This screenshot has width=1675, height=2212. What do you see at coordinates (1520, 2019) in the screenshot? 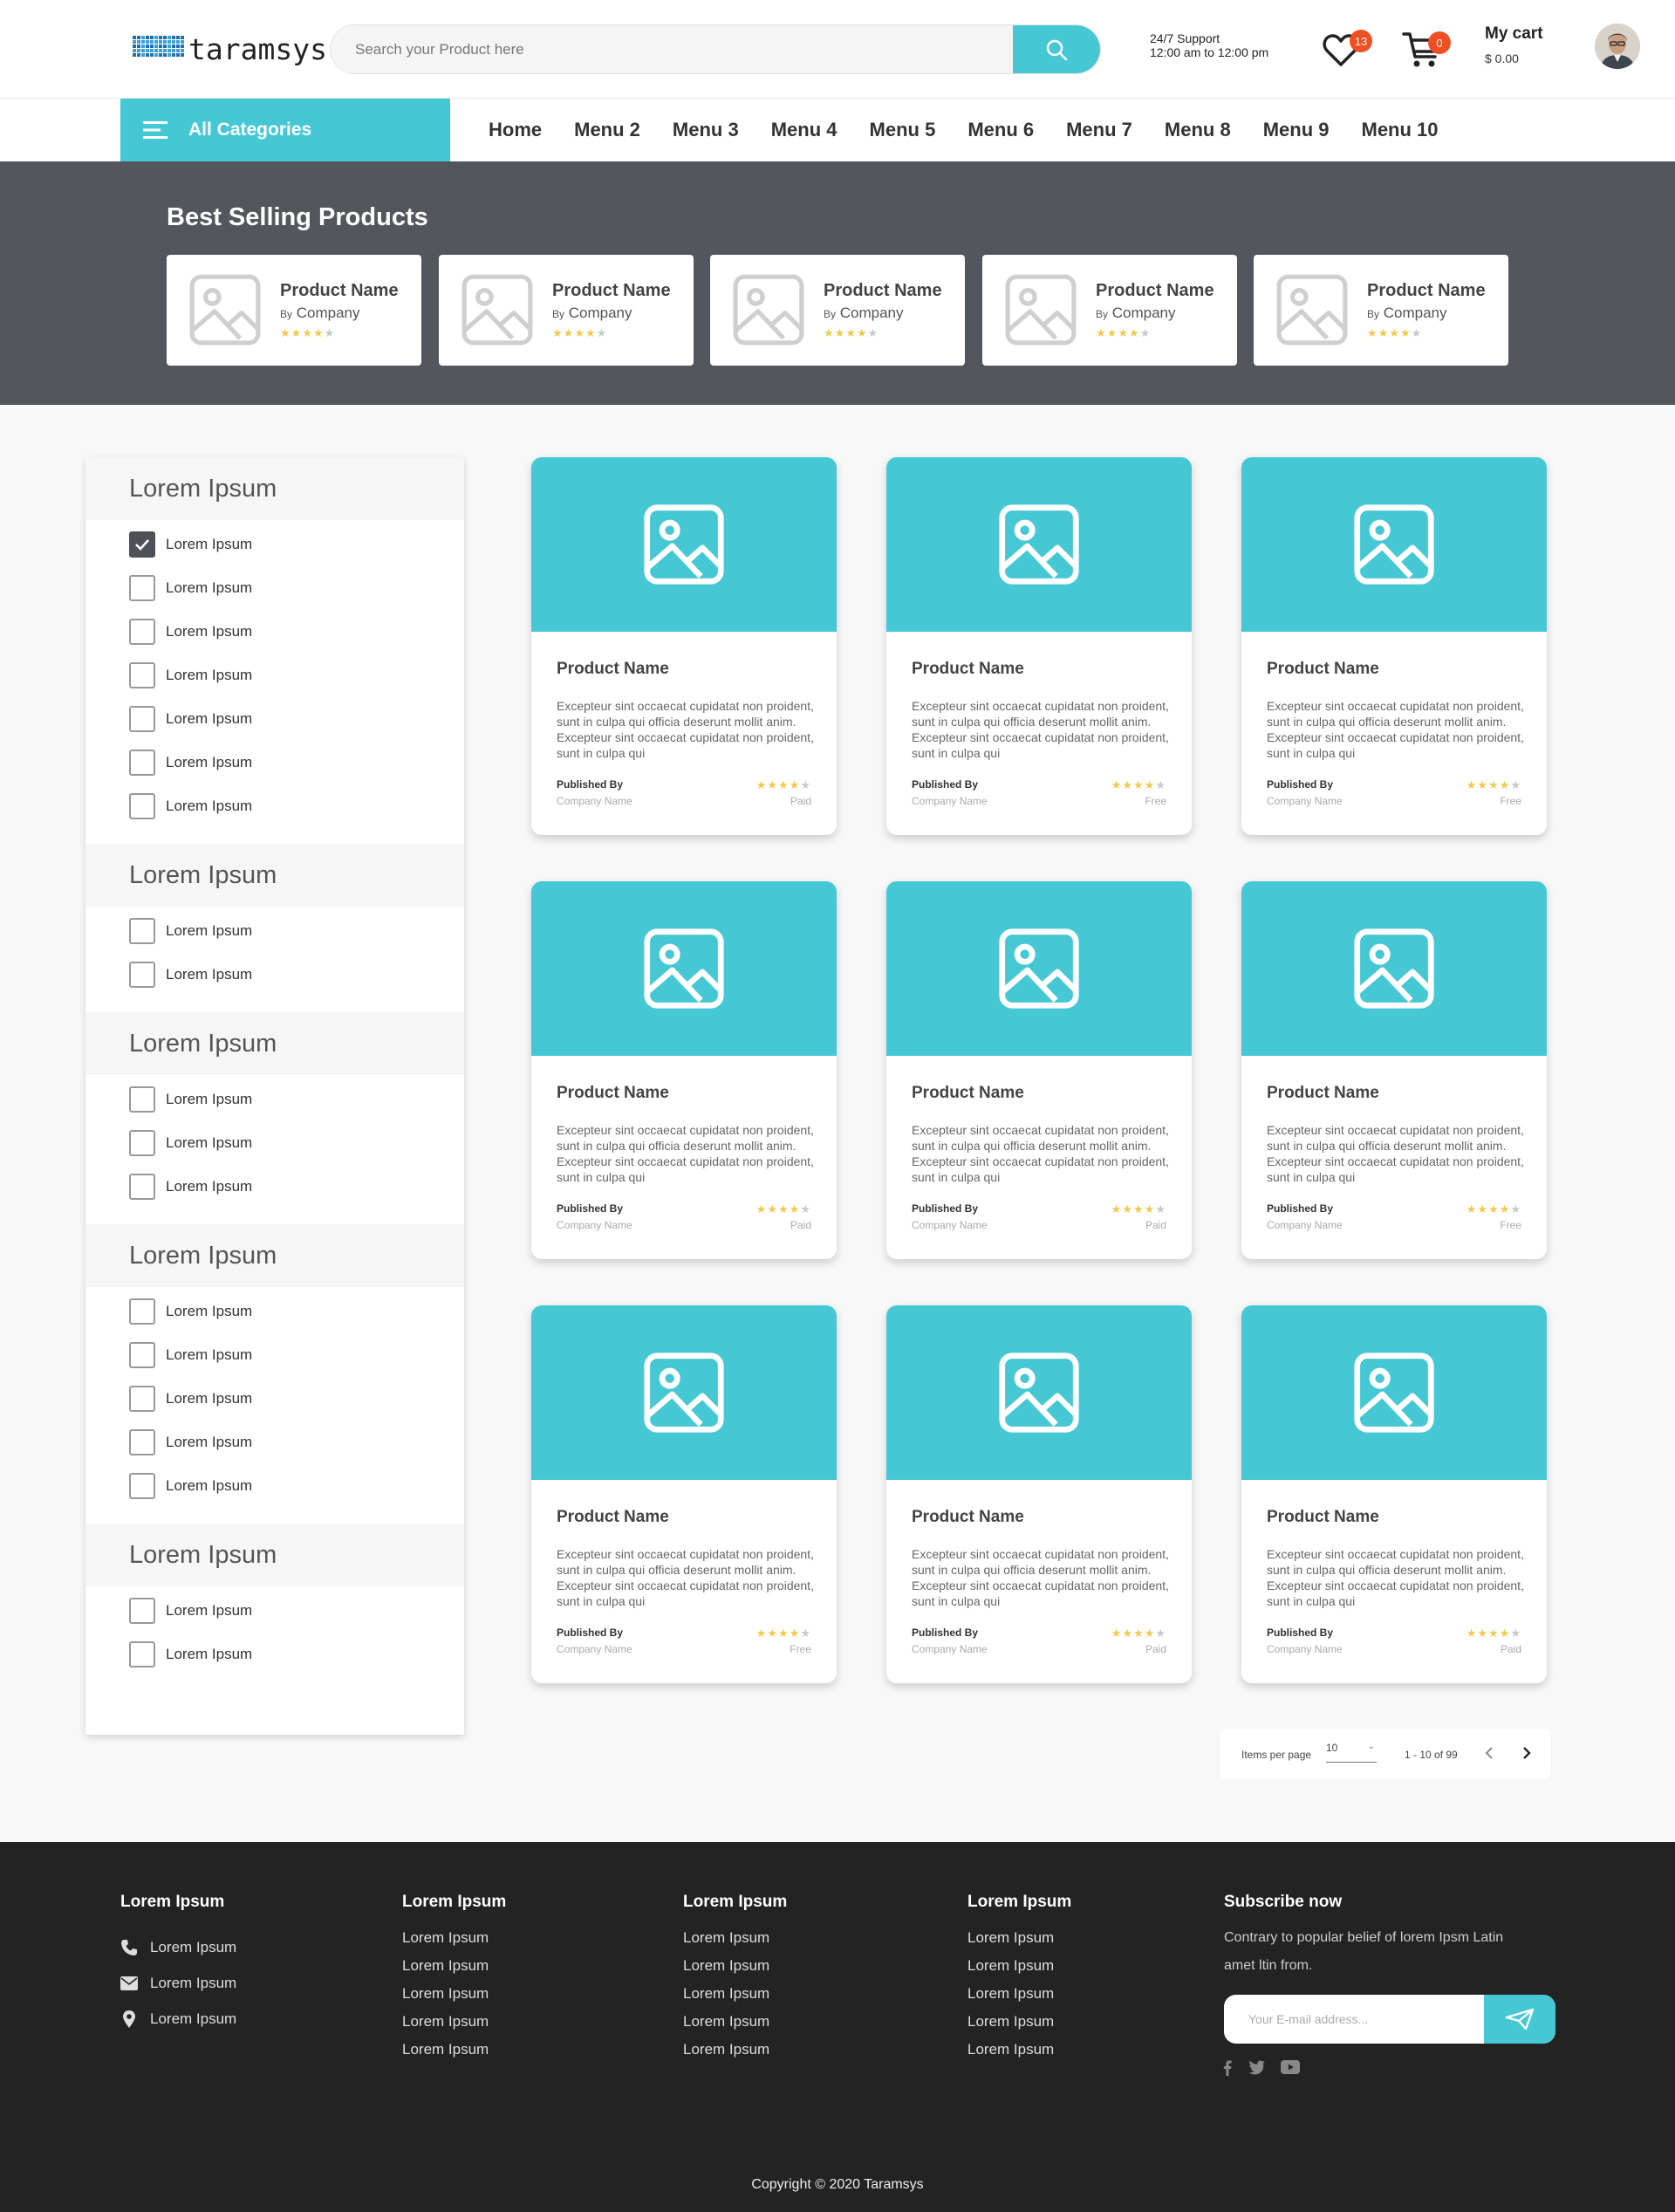
I see `subscribe-send-button` at bounding box center [1520, 2019].